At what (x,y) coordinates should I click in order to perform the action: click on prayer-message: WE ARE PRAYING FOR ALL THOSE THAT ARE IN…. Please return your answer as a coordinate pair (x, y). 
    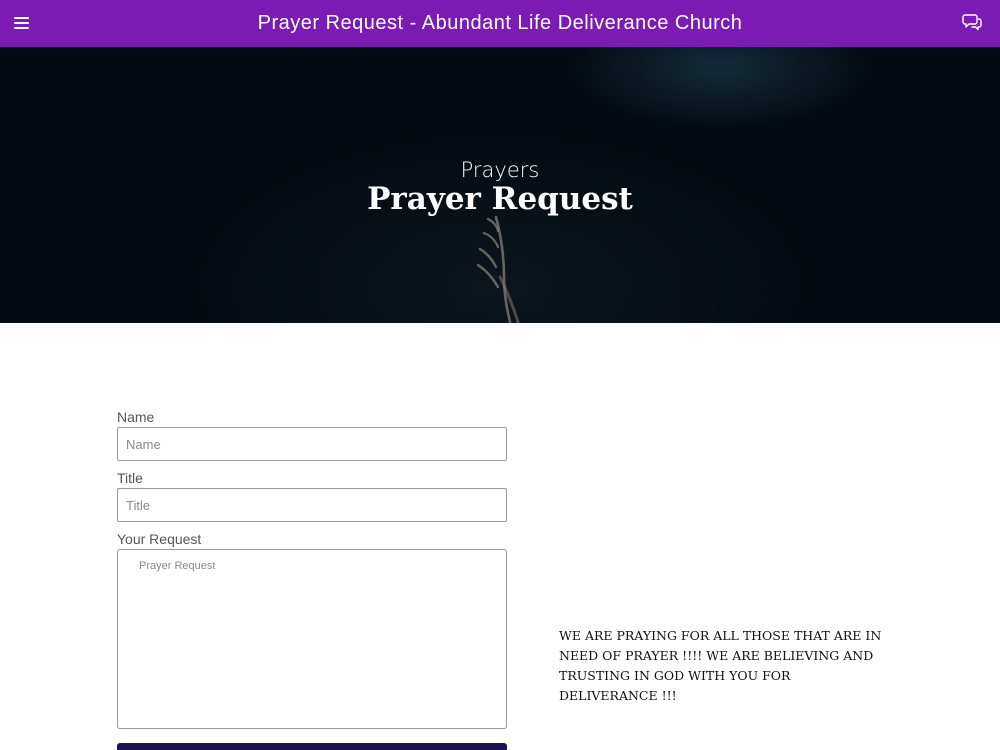
    Looking at the image, I should click on (720, 665).